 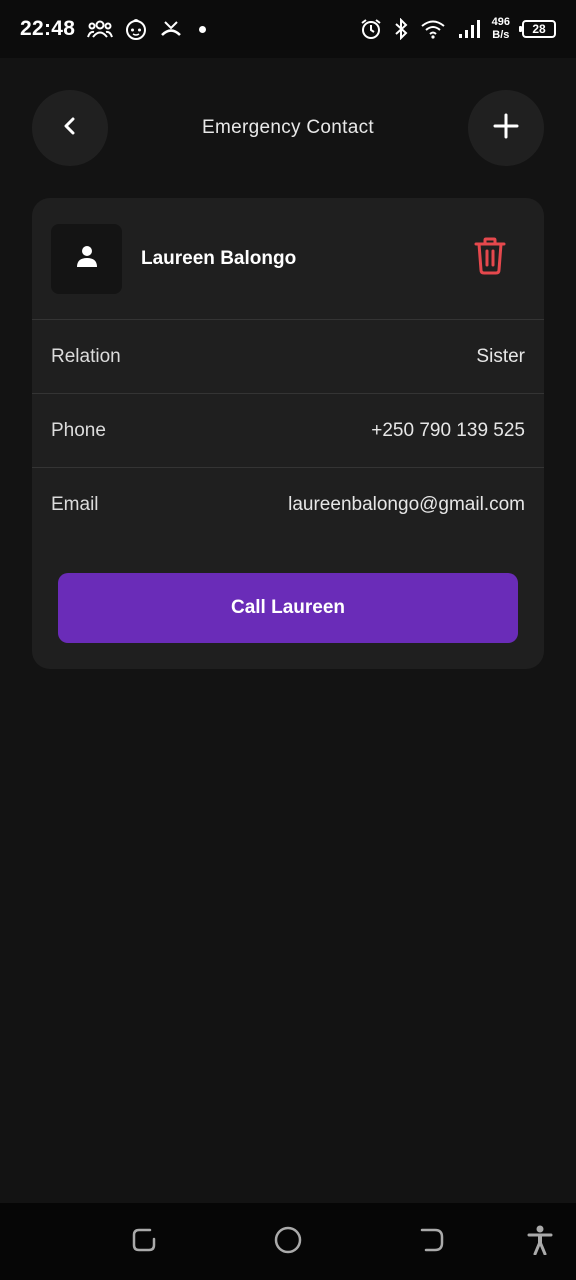 What do you see at coordinates (136, 29) in the screenshot?
I see `face-icon` at bounding box center [136, 29].